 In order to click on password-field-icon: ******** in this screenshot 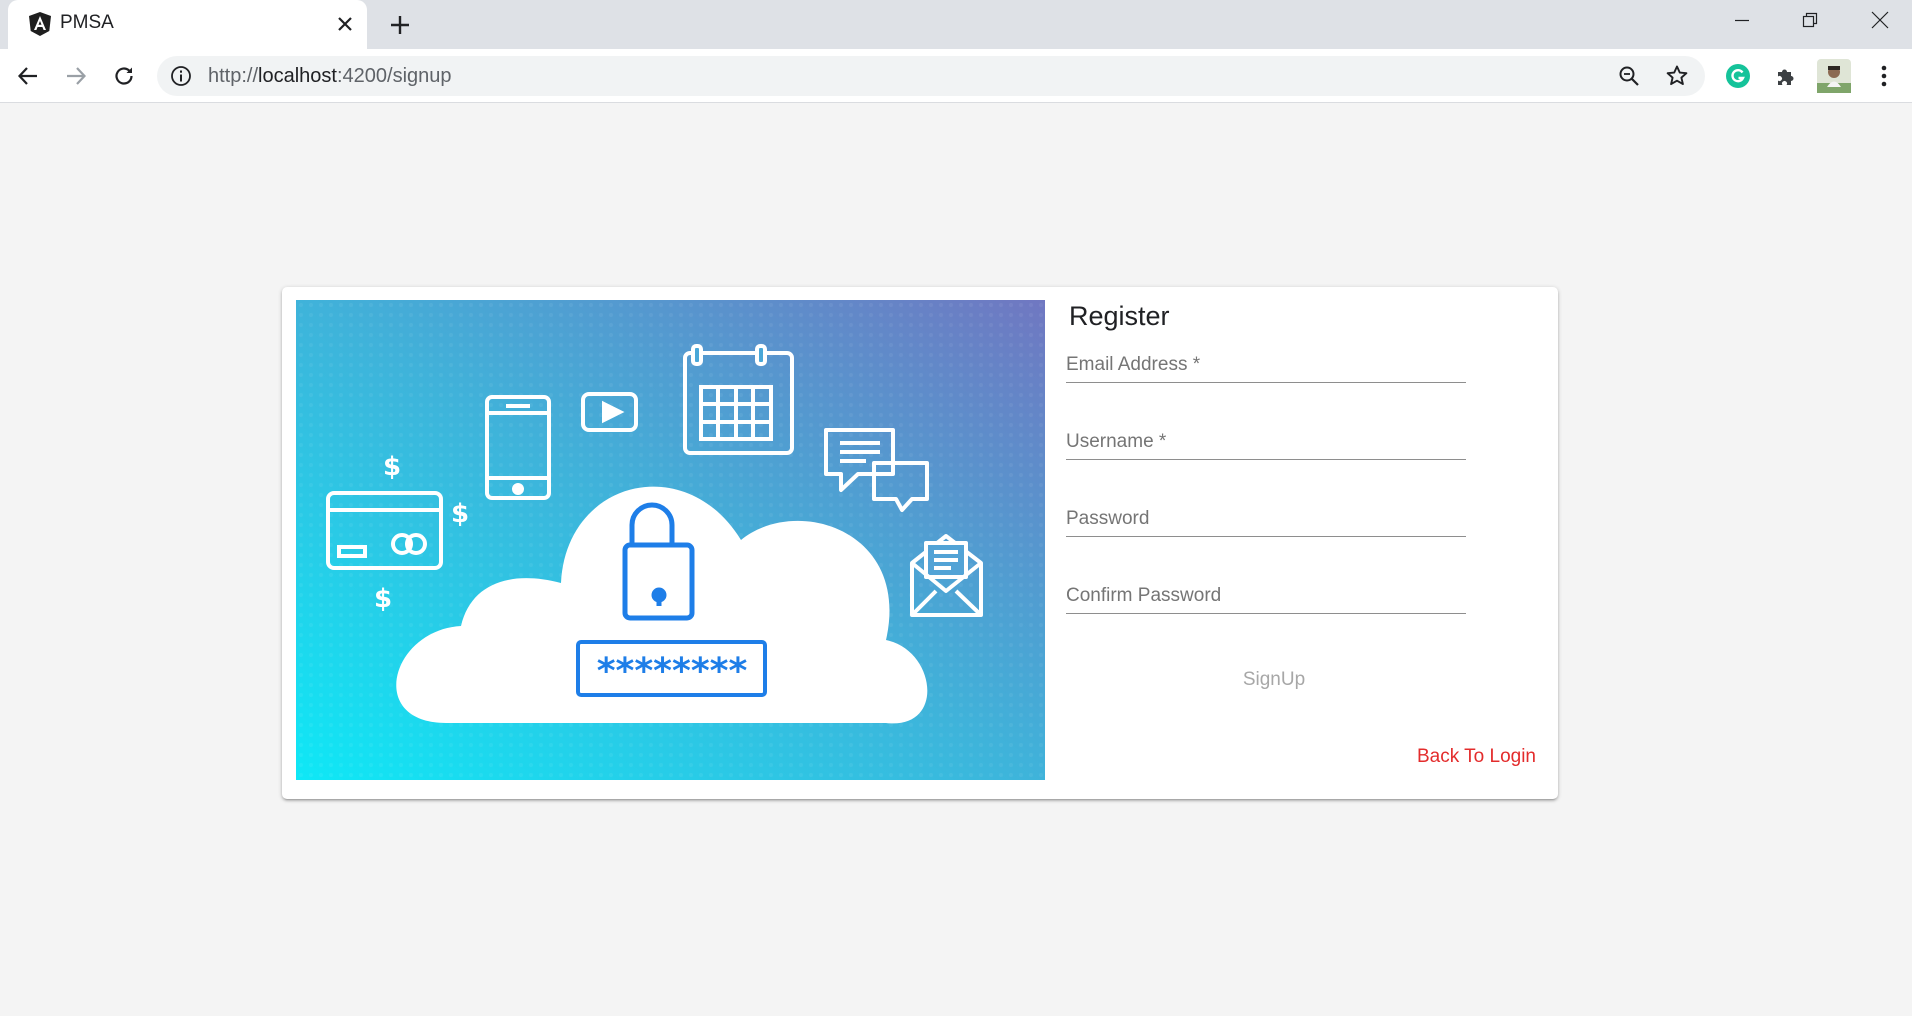, I will do `click(671, 668)`.